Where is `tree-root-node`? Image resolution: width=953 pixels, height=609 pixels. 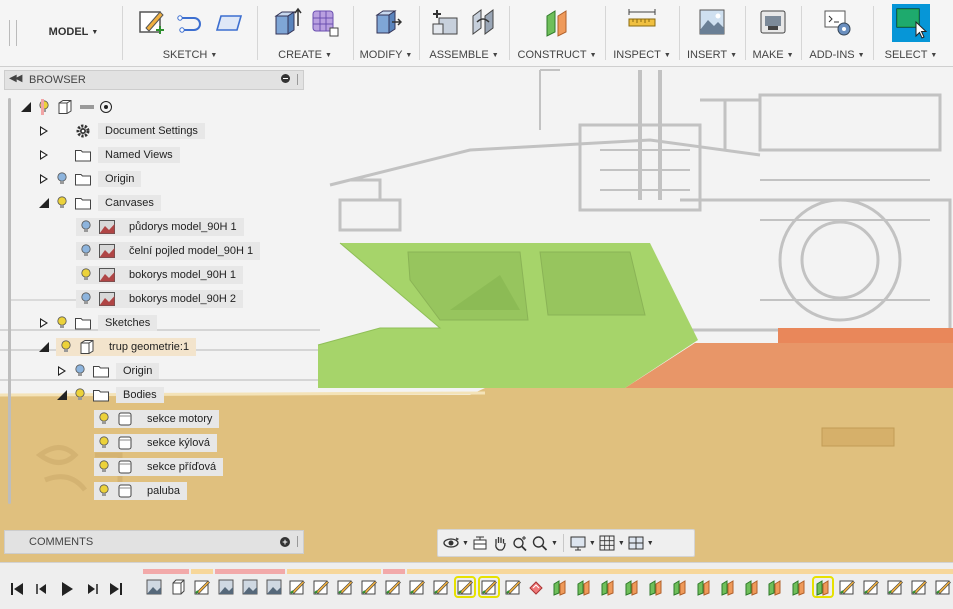 tree-root-node is located at coordinates (66, 107).